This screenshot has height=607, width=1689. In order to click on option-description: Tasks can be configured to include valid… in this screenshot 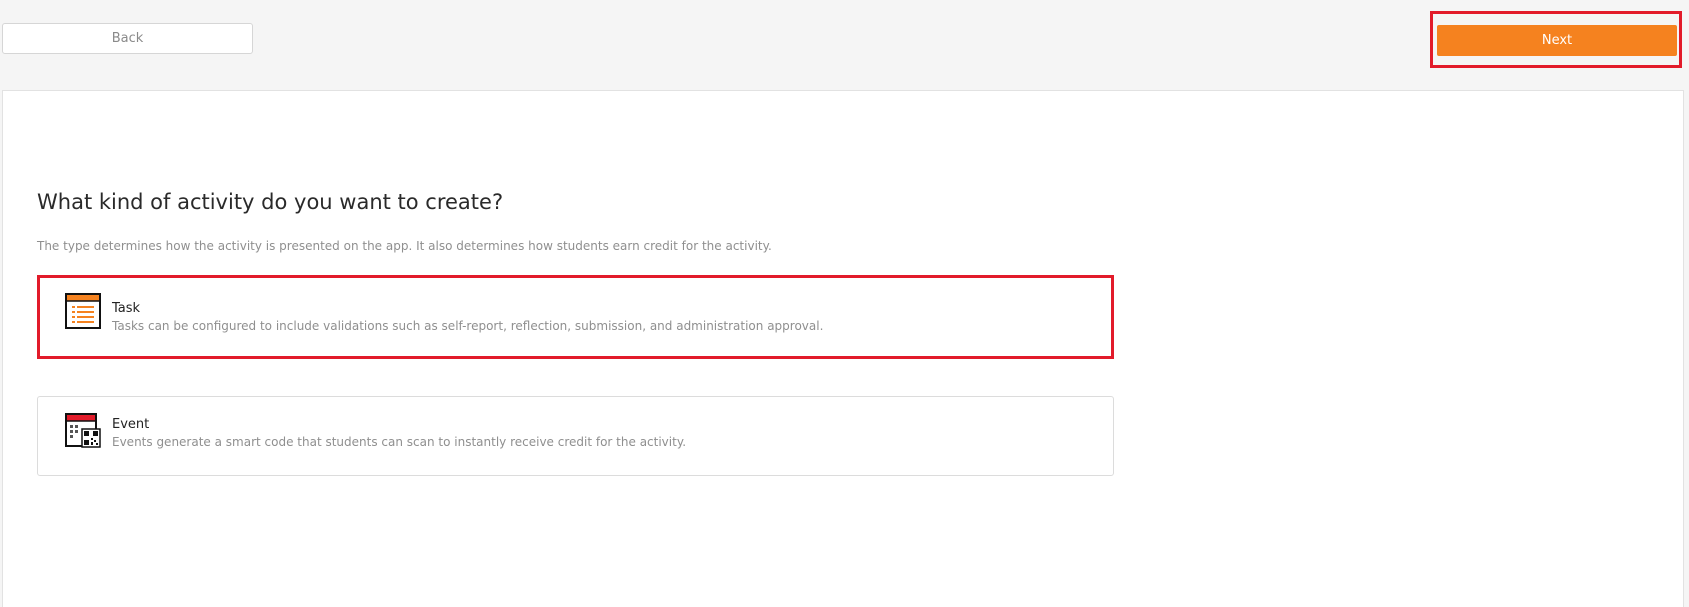, I will do `click(468, 326)`.